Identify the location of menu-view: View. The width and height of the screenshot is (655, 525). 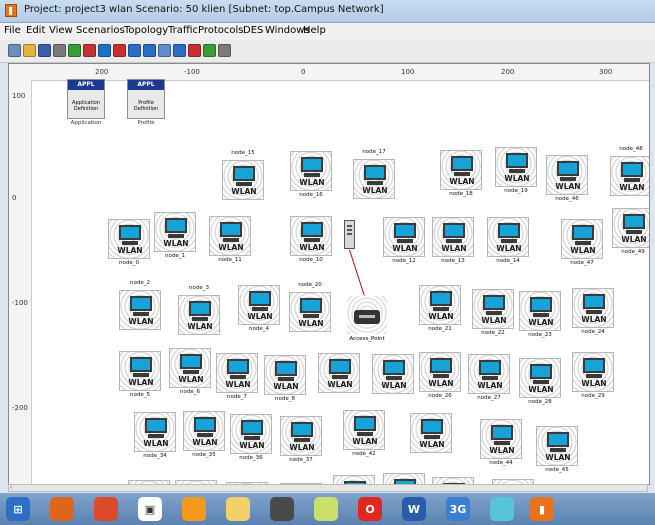
(61, 30).